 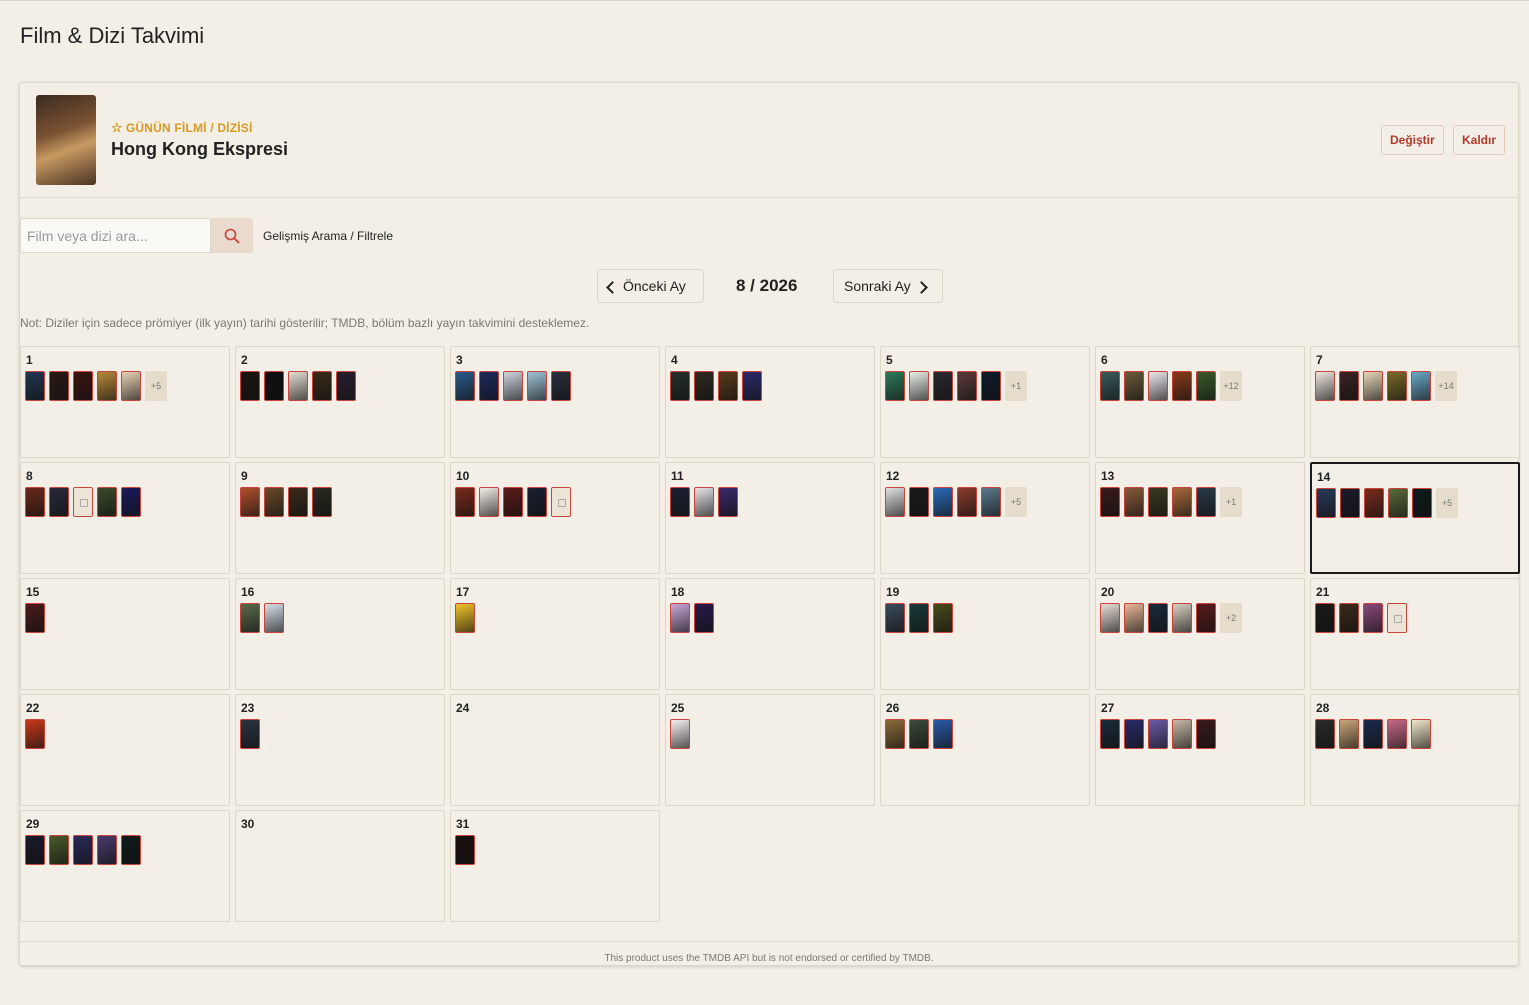 I want to click on calendar-day-today: 14 +5, so click(x=1415, y=518).